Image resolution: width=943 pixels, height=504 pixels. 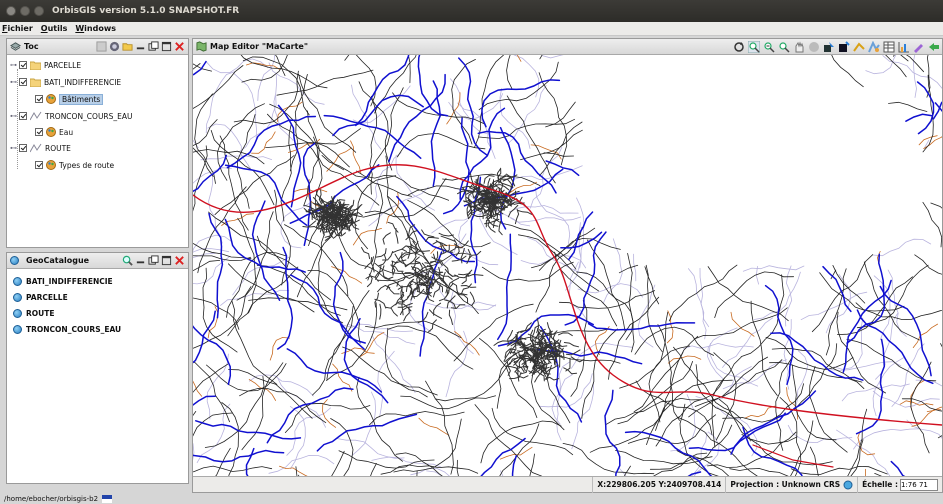 I want to click on globe-icon, so click(x=14, y=260).